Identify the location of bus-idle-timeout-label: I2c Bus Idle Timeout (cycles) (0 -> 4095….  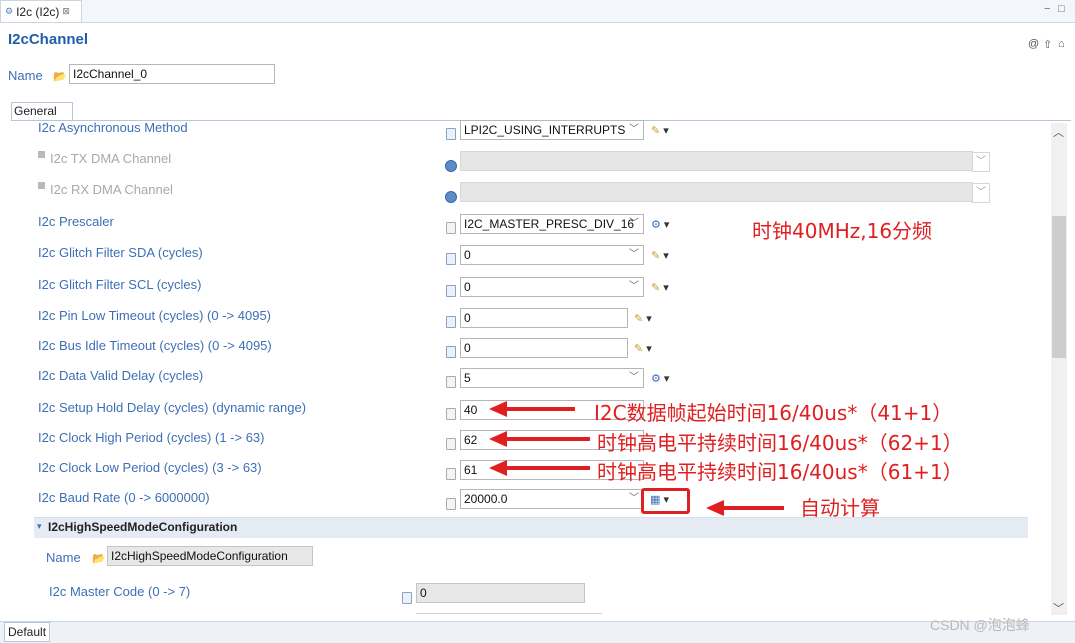
(155, 345).